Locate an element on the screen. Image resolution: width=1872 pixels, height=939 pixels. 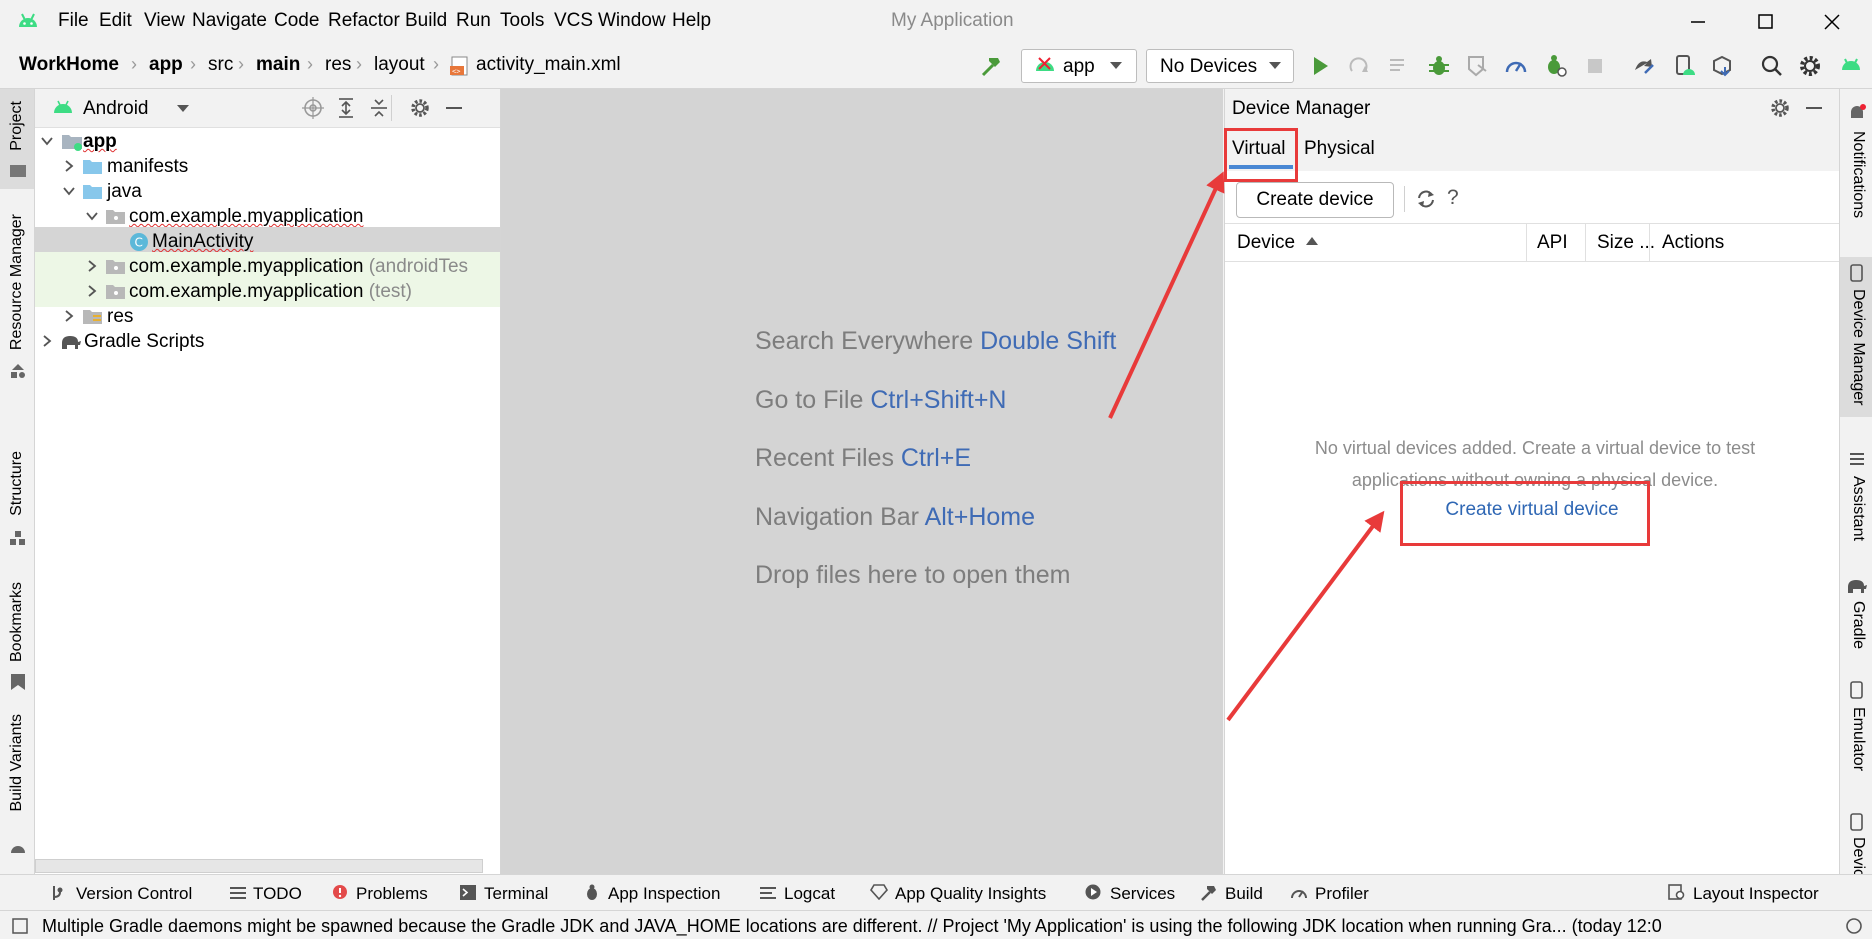
expand-all-icon is located at coordinates (346, 108).